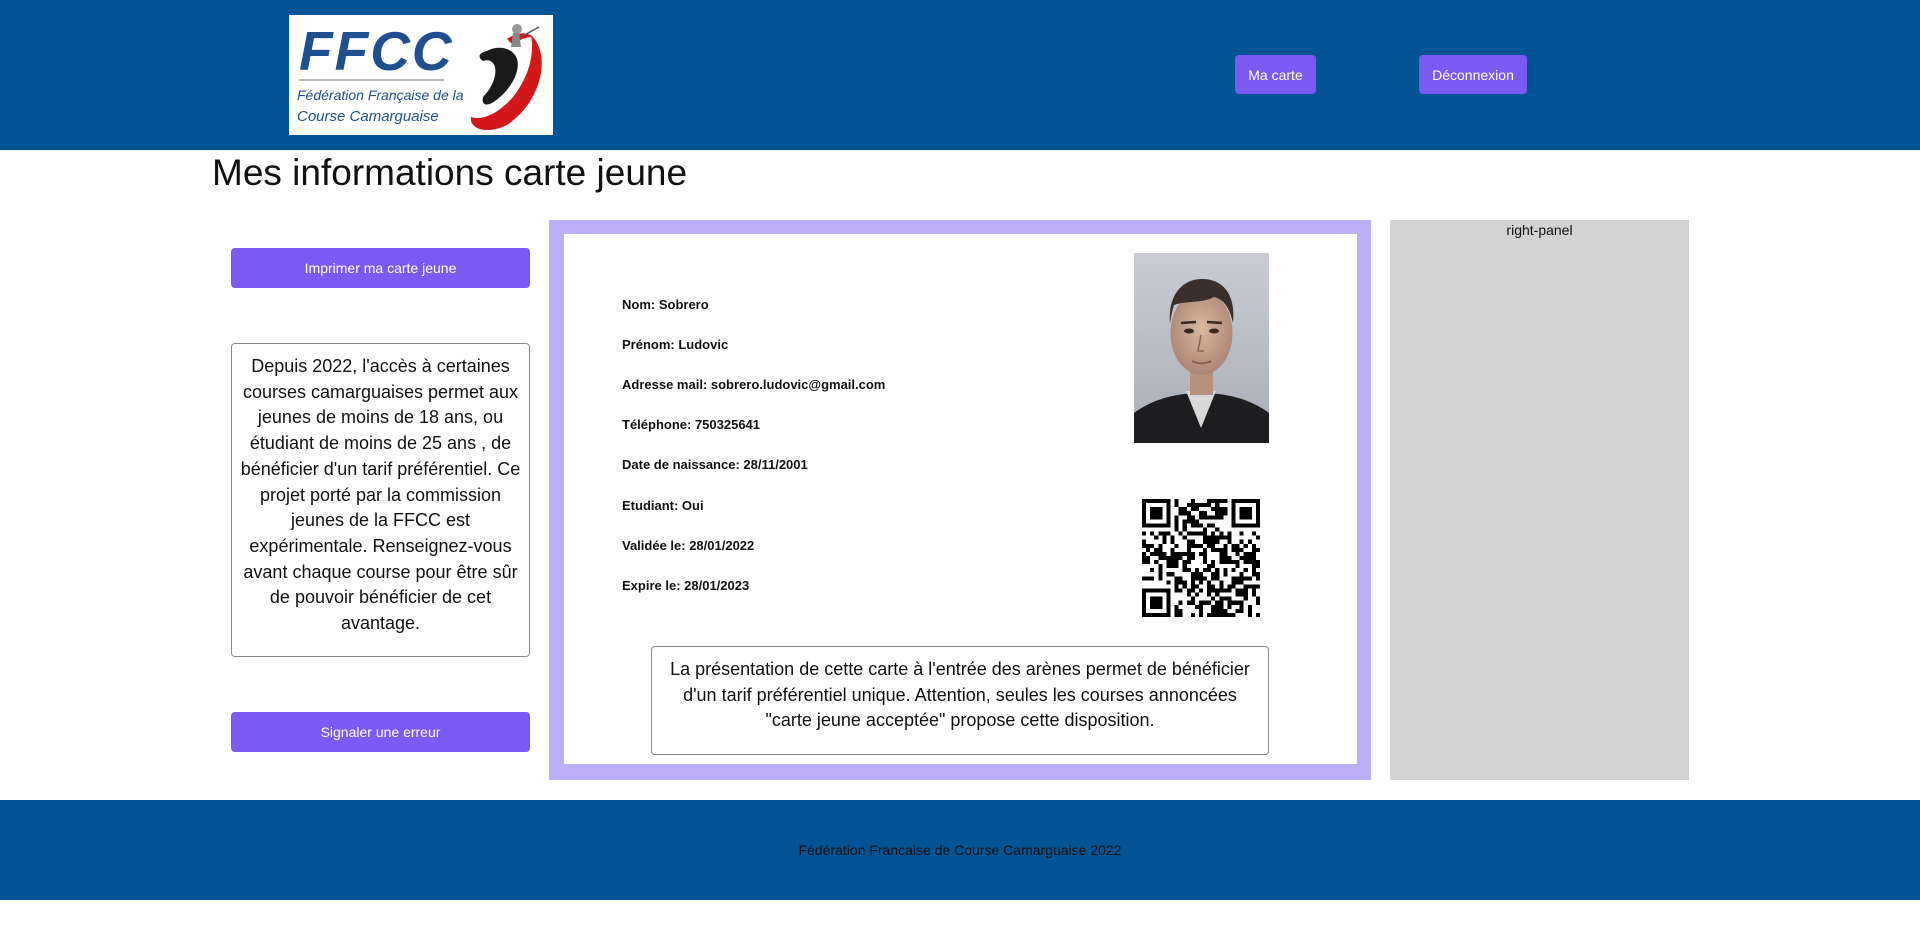 This screenshot has width=1920, height=937. I want to click on logout-button: Déconnexion, so click(1473, 74).